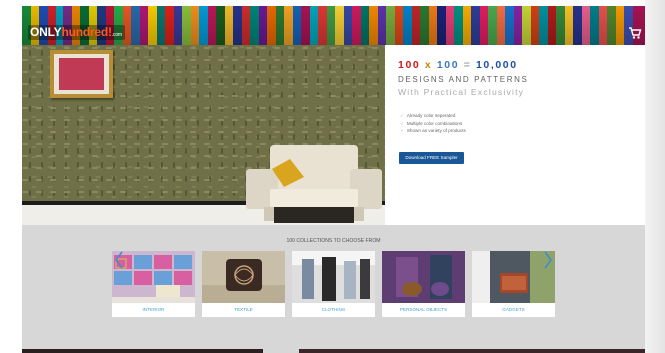  I want to click on carousel-next-button, so click(548, 260).